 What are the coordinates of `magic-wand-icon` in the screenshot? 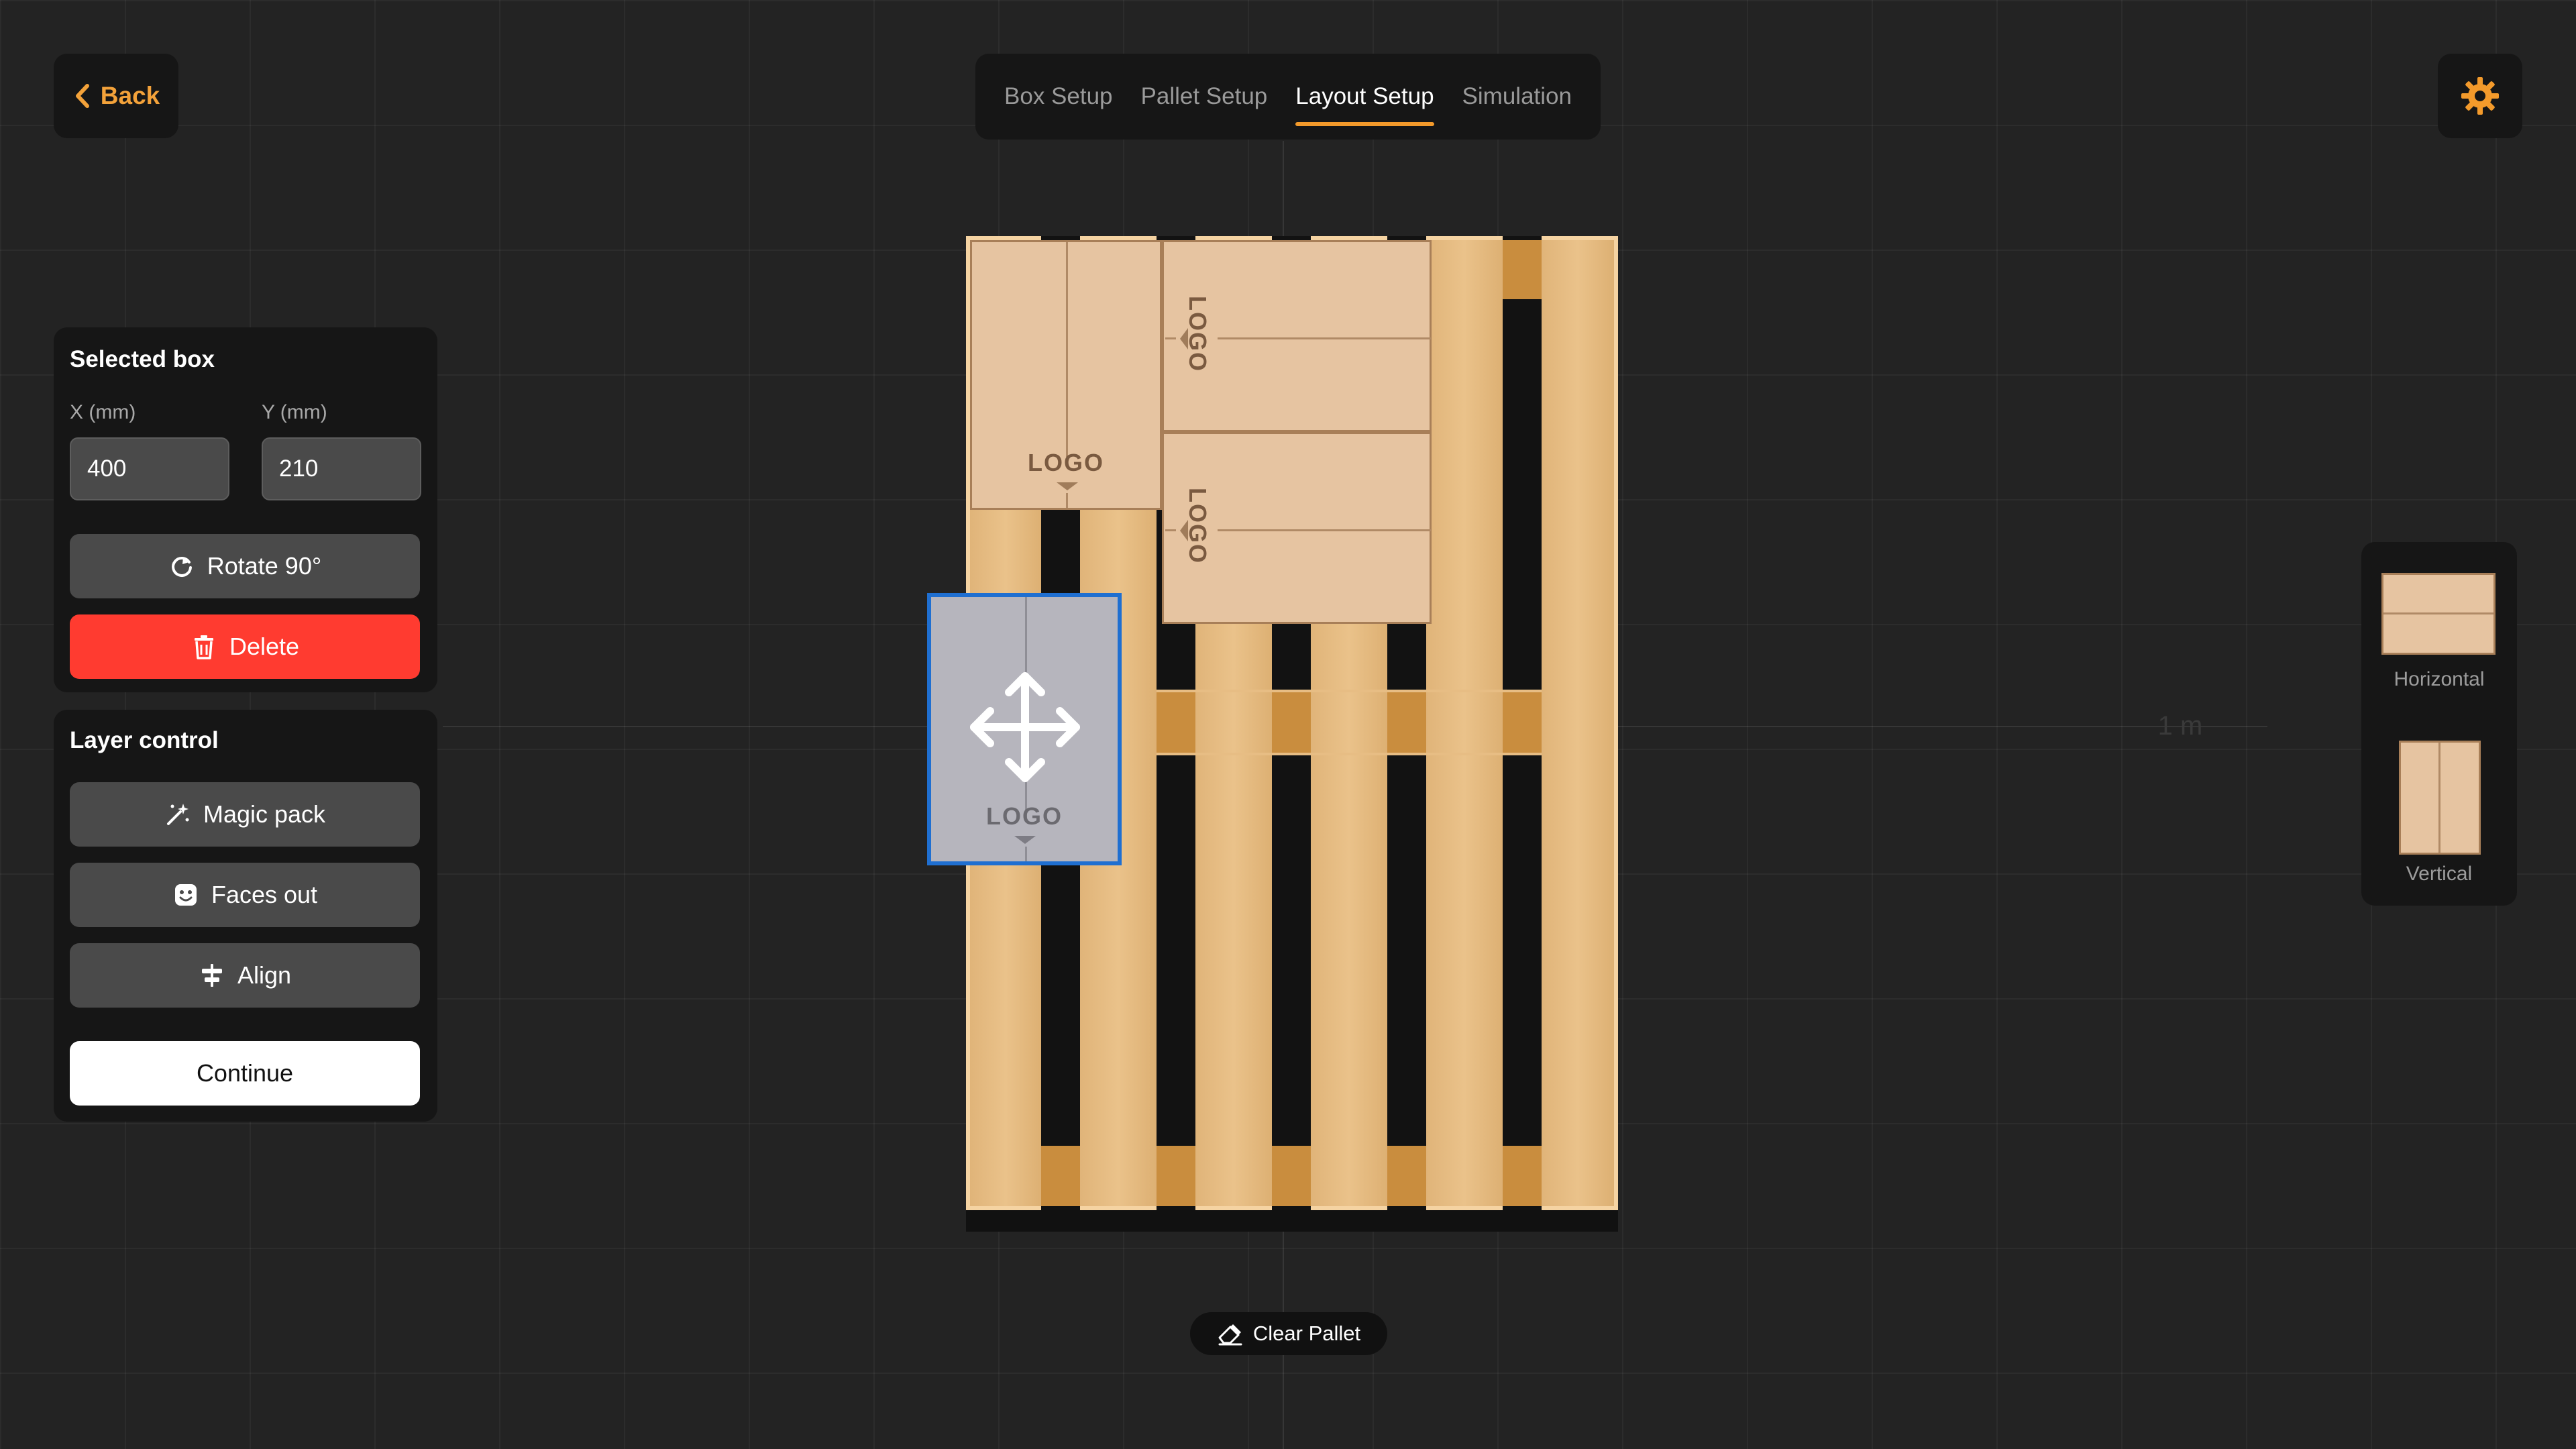 It's located at (177, 814).